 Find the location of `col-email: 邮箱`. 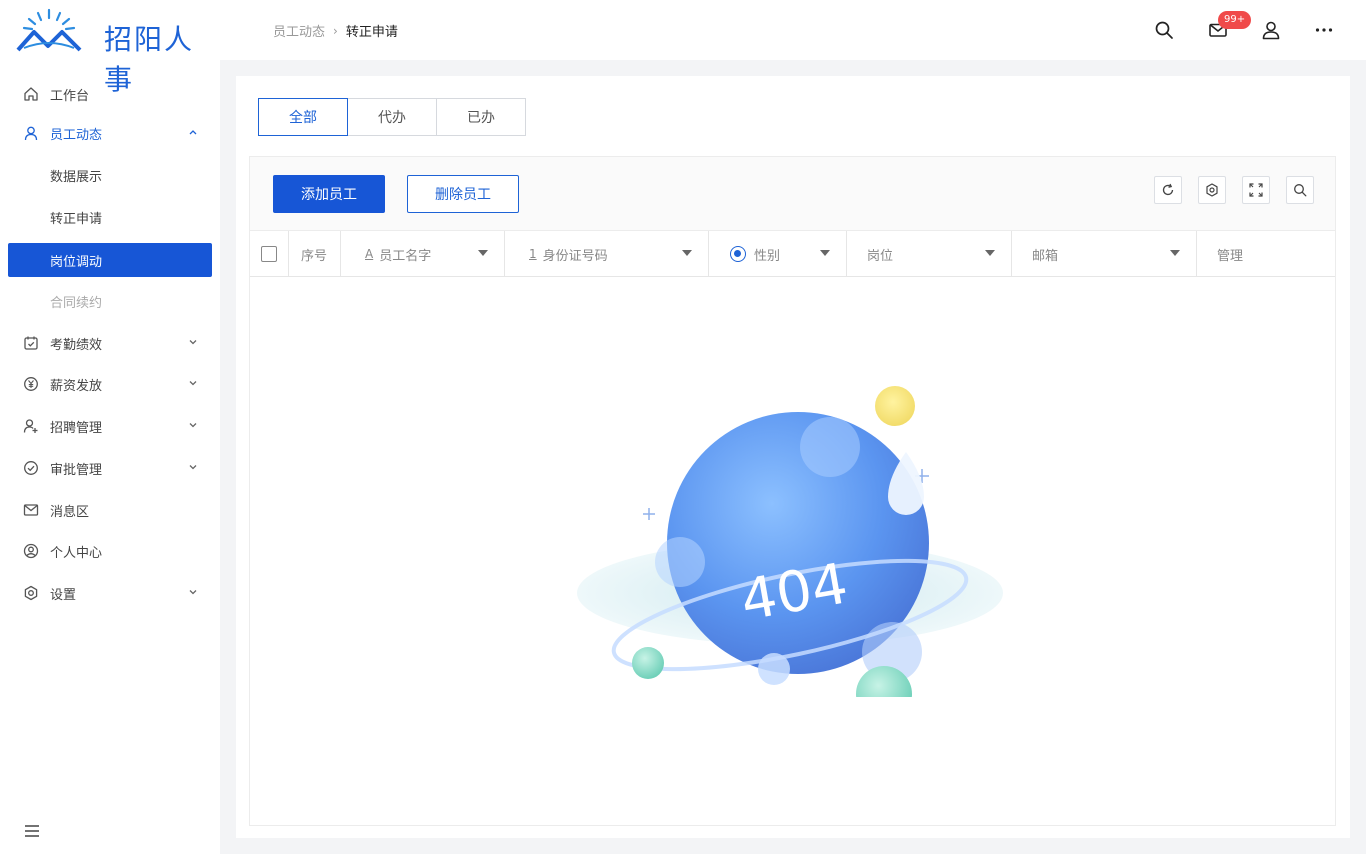

col-email: 邮箱 is located at coordinates (1104, 254).